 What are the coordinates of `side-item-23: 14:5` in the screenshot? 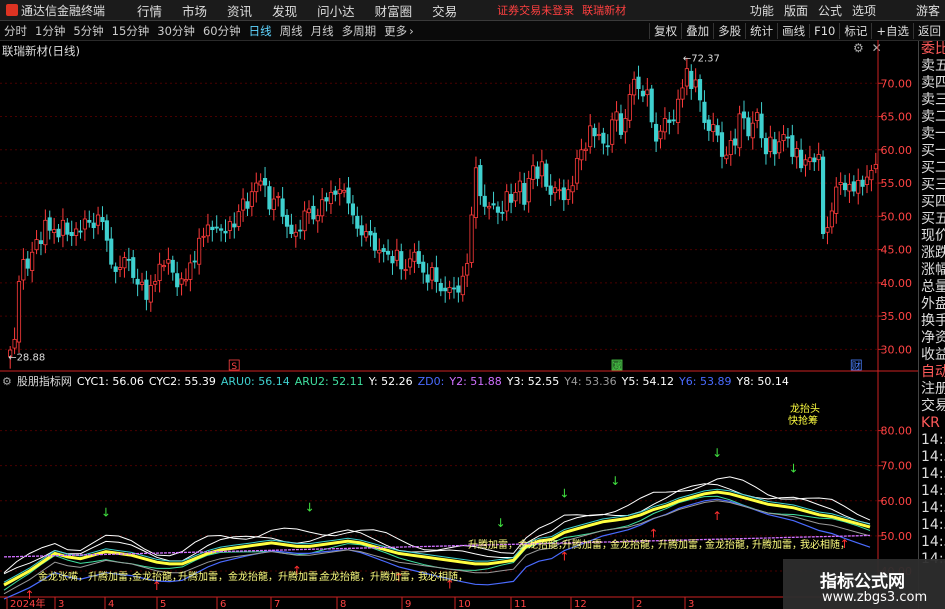 It's located at (932, 440).